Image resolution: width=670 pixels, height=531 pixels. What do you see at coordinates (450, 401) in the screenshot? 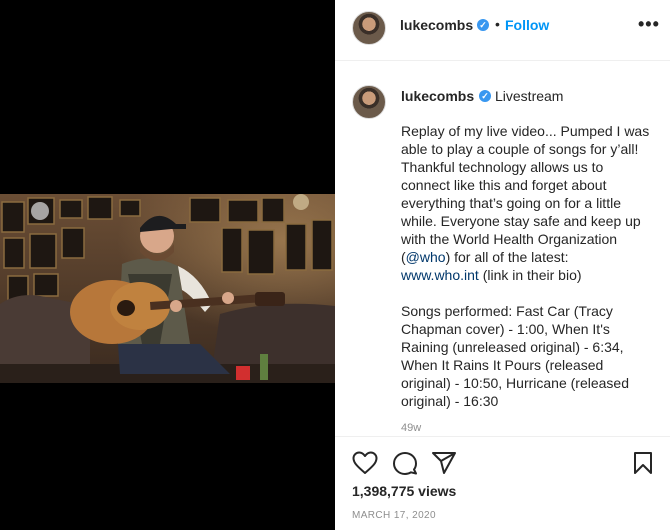
I see `caption-line: original) - 16:30` at bounding box center [450, 401].